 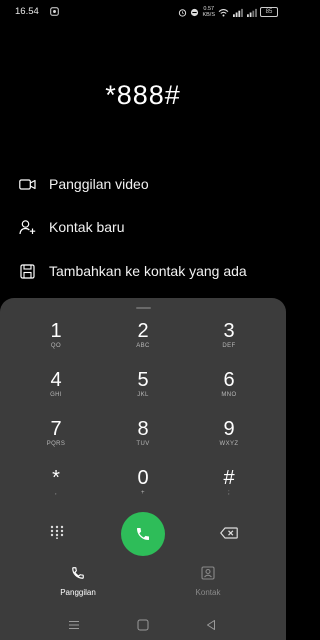 What do you see at coordinates (269, 12) in the screenshot?
I see `battery-indicator: 85` at bounding box center [269, 12].